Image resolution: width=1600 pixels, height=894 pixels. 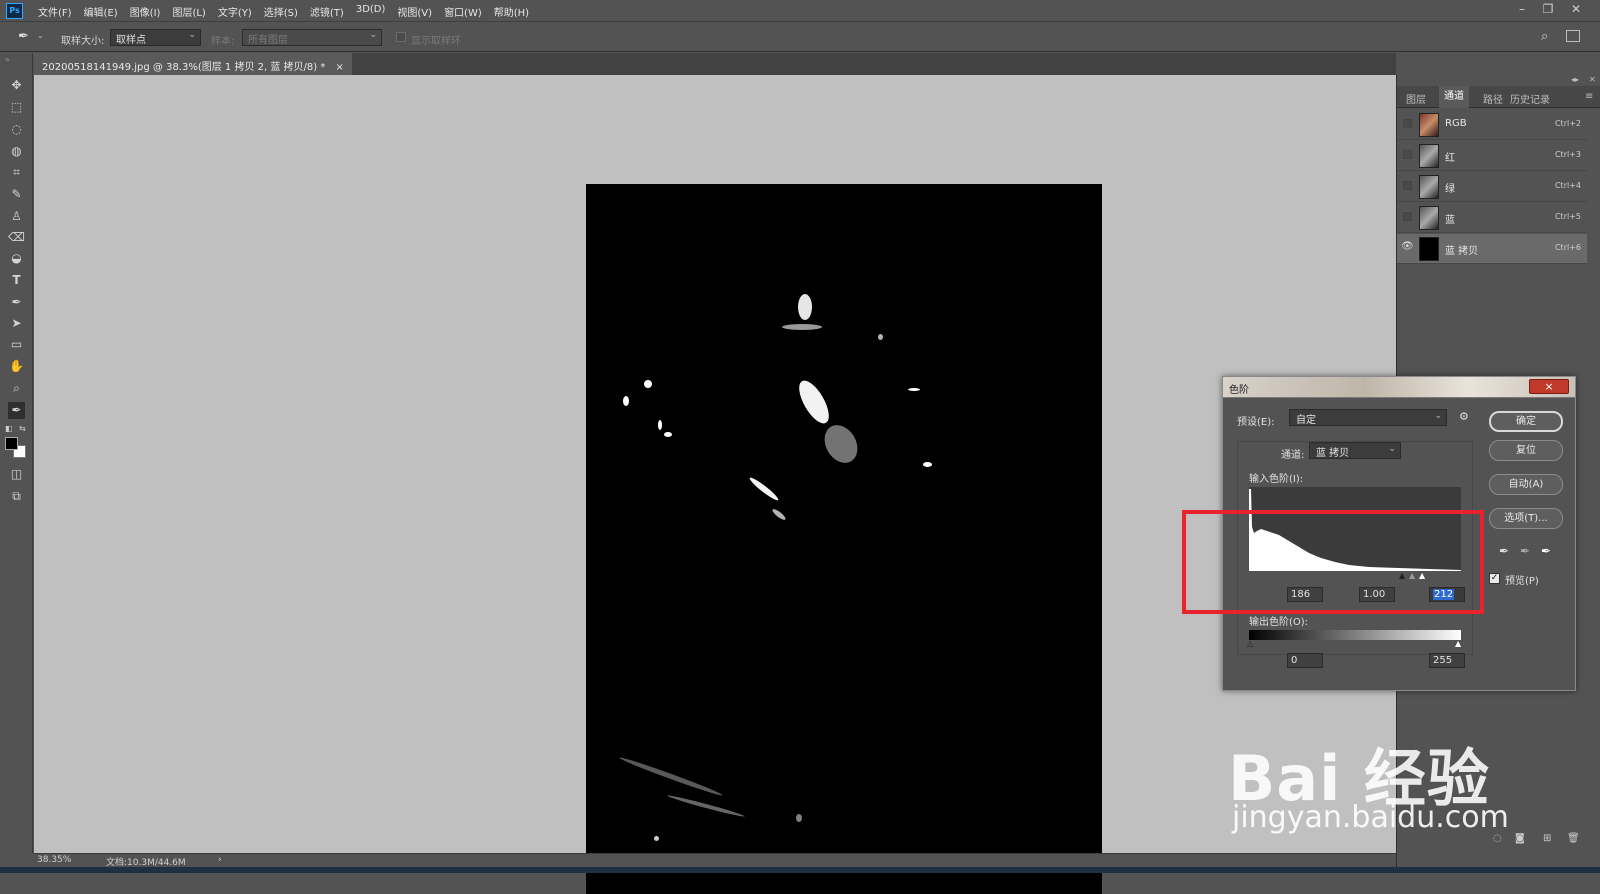 What do you see at coordinates (16, 410) in the screenshot?
I see `eyedropper-tool-icon: ✒` at bounding box center [16, 410].